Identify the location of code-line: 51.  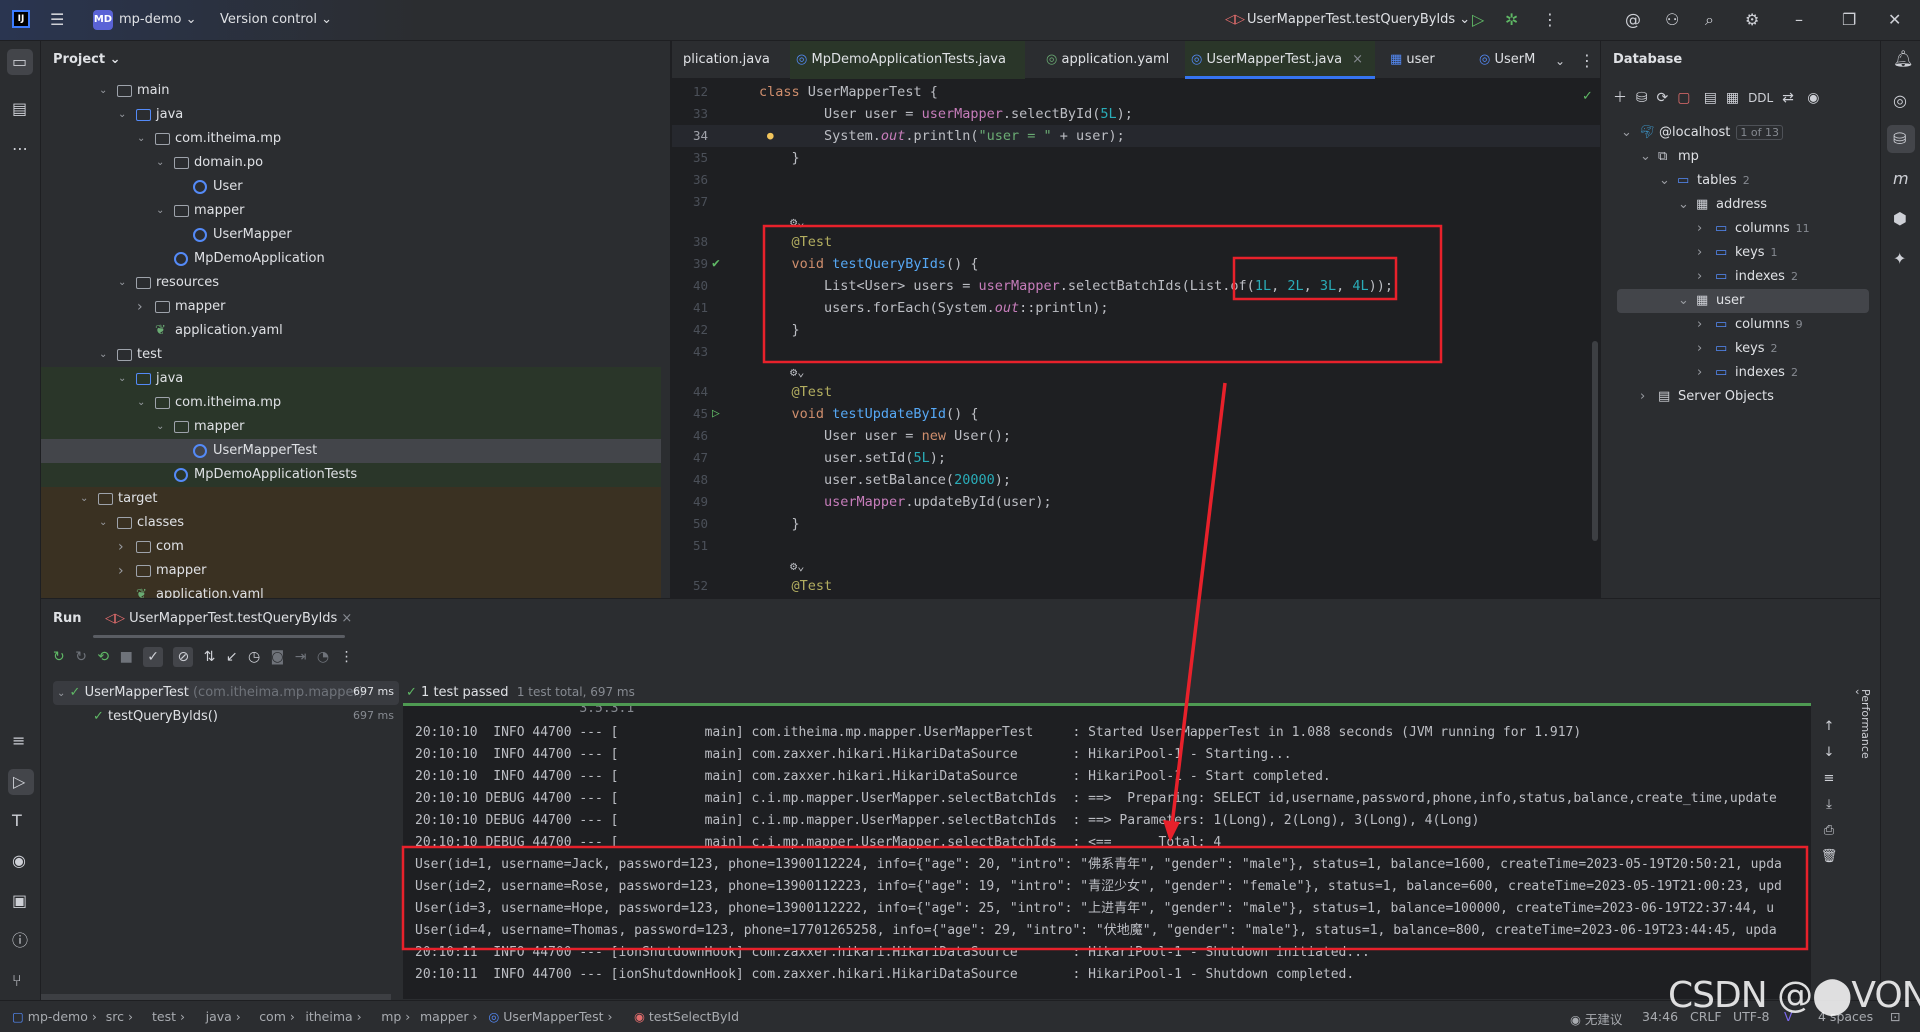
(1136, 546).